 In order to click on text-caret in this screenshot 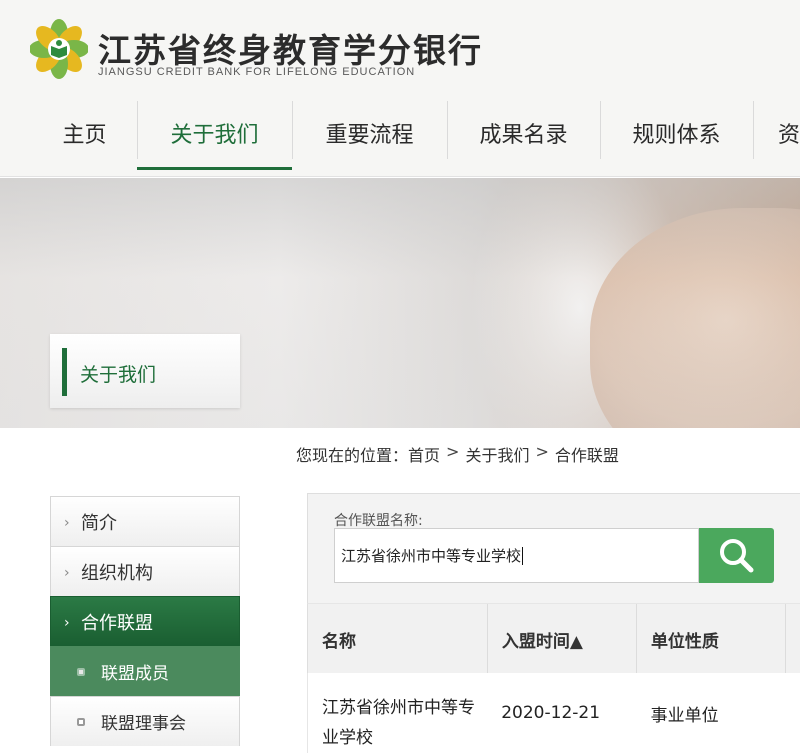, I will do `click(523, 555)`.